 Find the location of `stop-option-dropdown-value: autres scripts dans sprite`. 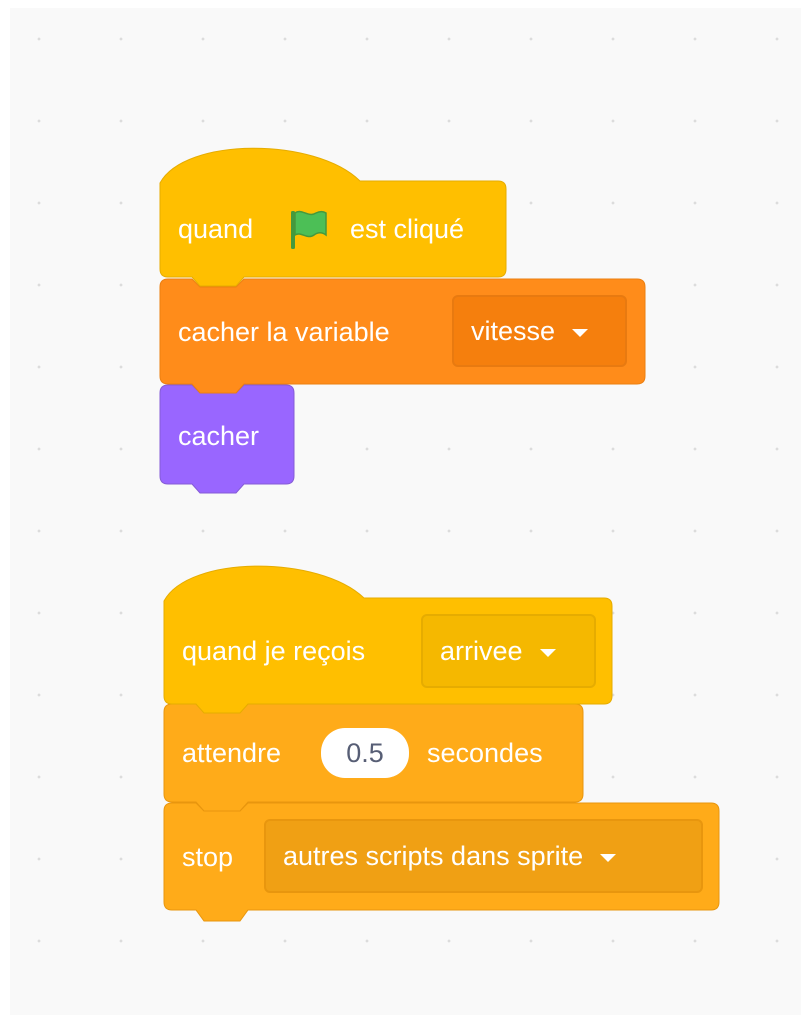

stop-option-dropdown-value: autres scripts dans sprite is located at coordinates (433, 855).